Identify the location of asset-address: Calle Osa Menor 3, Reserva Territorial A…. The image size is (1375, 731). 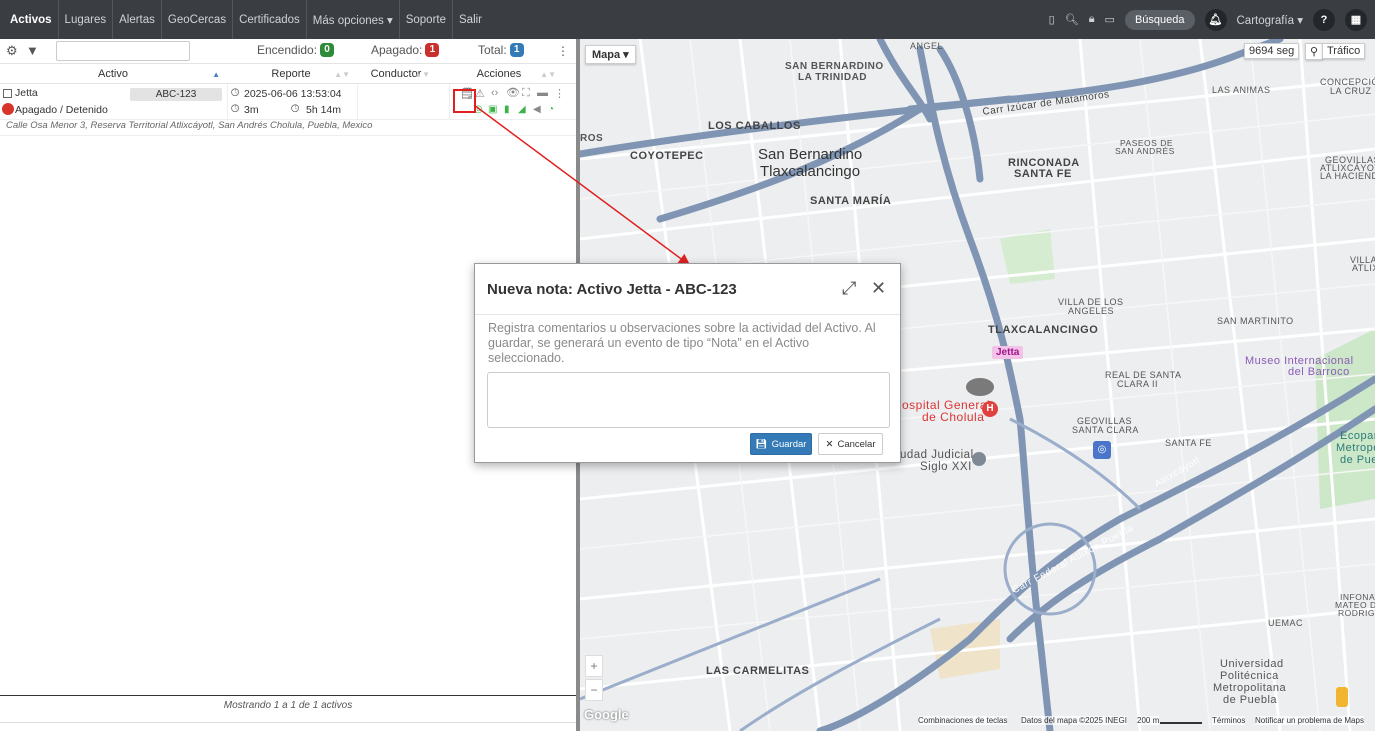
(288, 128).